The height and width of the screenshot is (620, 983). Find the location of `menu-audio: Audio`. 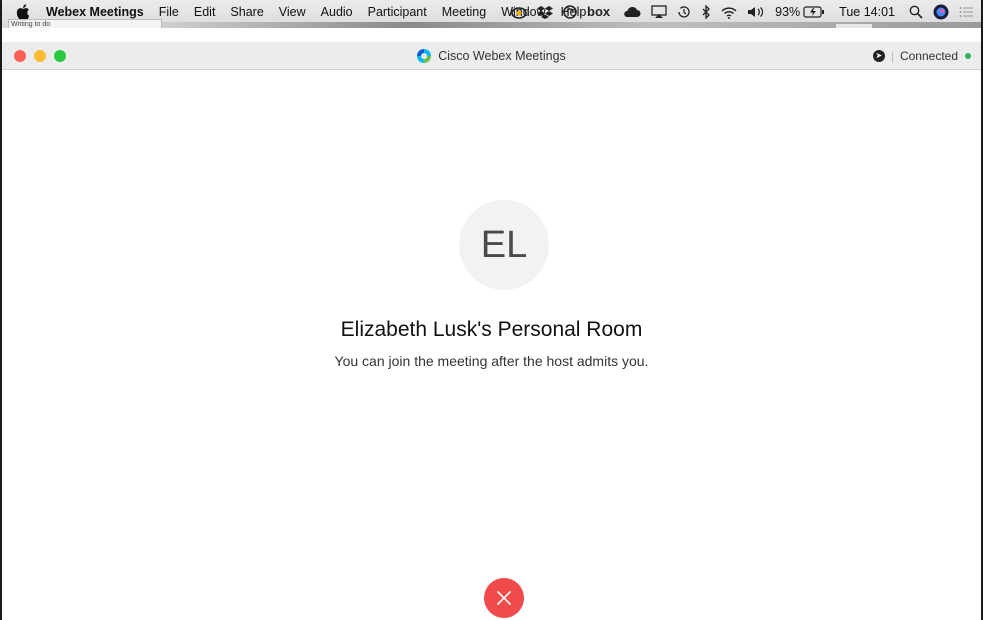

menu-audio: Audio is located at coordinates (337, 12).